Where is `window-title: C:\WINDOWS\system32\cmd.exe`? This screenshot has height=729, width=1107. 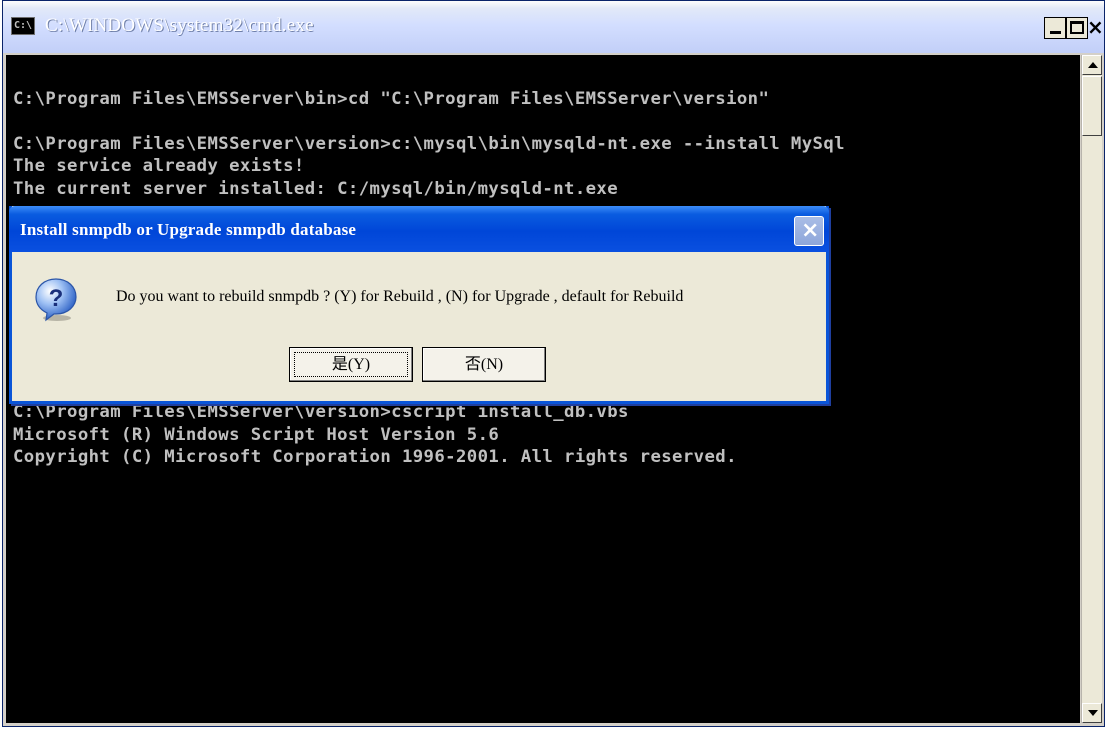 window-title: C:\WINDOWS\system32\cmd.exe is located at coordinates (179, 25).